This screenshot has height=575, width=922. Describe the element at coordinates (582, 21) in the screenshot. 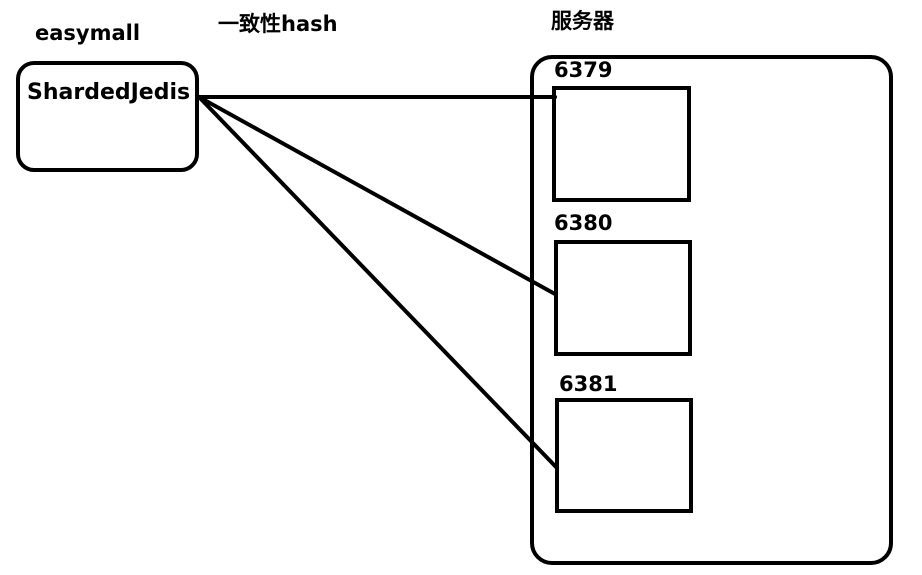

I see `servers-label: 服务器` at that location.